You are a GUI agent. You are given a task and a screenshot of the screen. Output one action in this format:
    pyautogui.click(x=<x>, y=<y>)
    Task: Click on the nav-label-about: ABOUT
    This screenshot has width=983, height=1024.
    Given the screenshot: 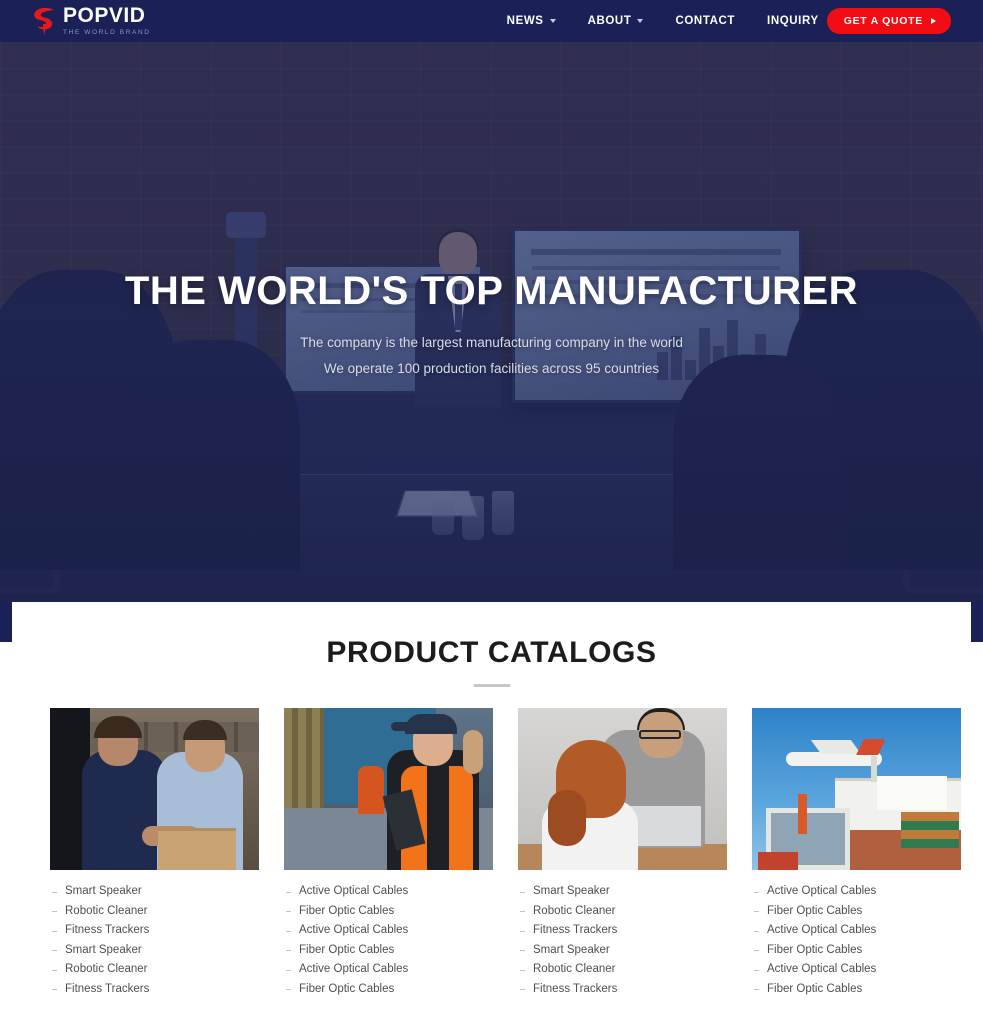 What is the action you would take?
    pyautogui.click(x=609, y=21)
    